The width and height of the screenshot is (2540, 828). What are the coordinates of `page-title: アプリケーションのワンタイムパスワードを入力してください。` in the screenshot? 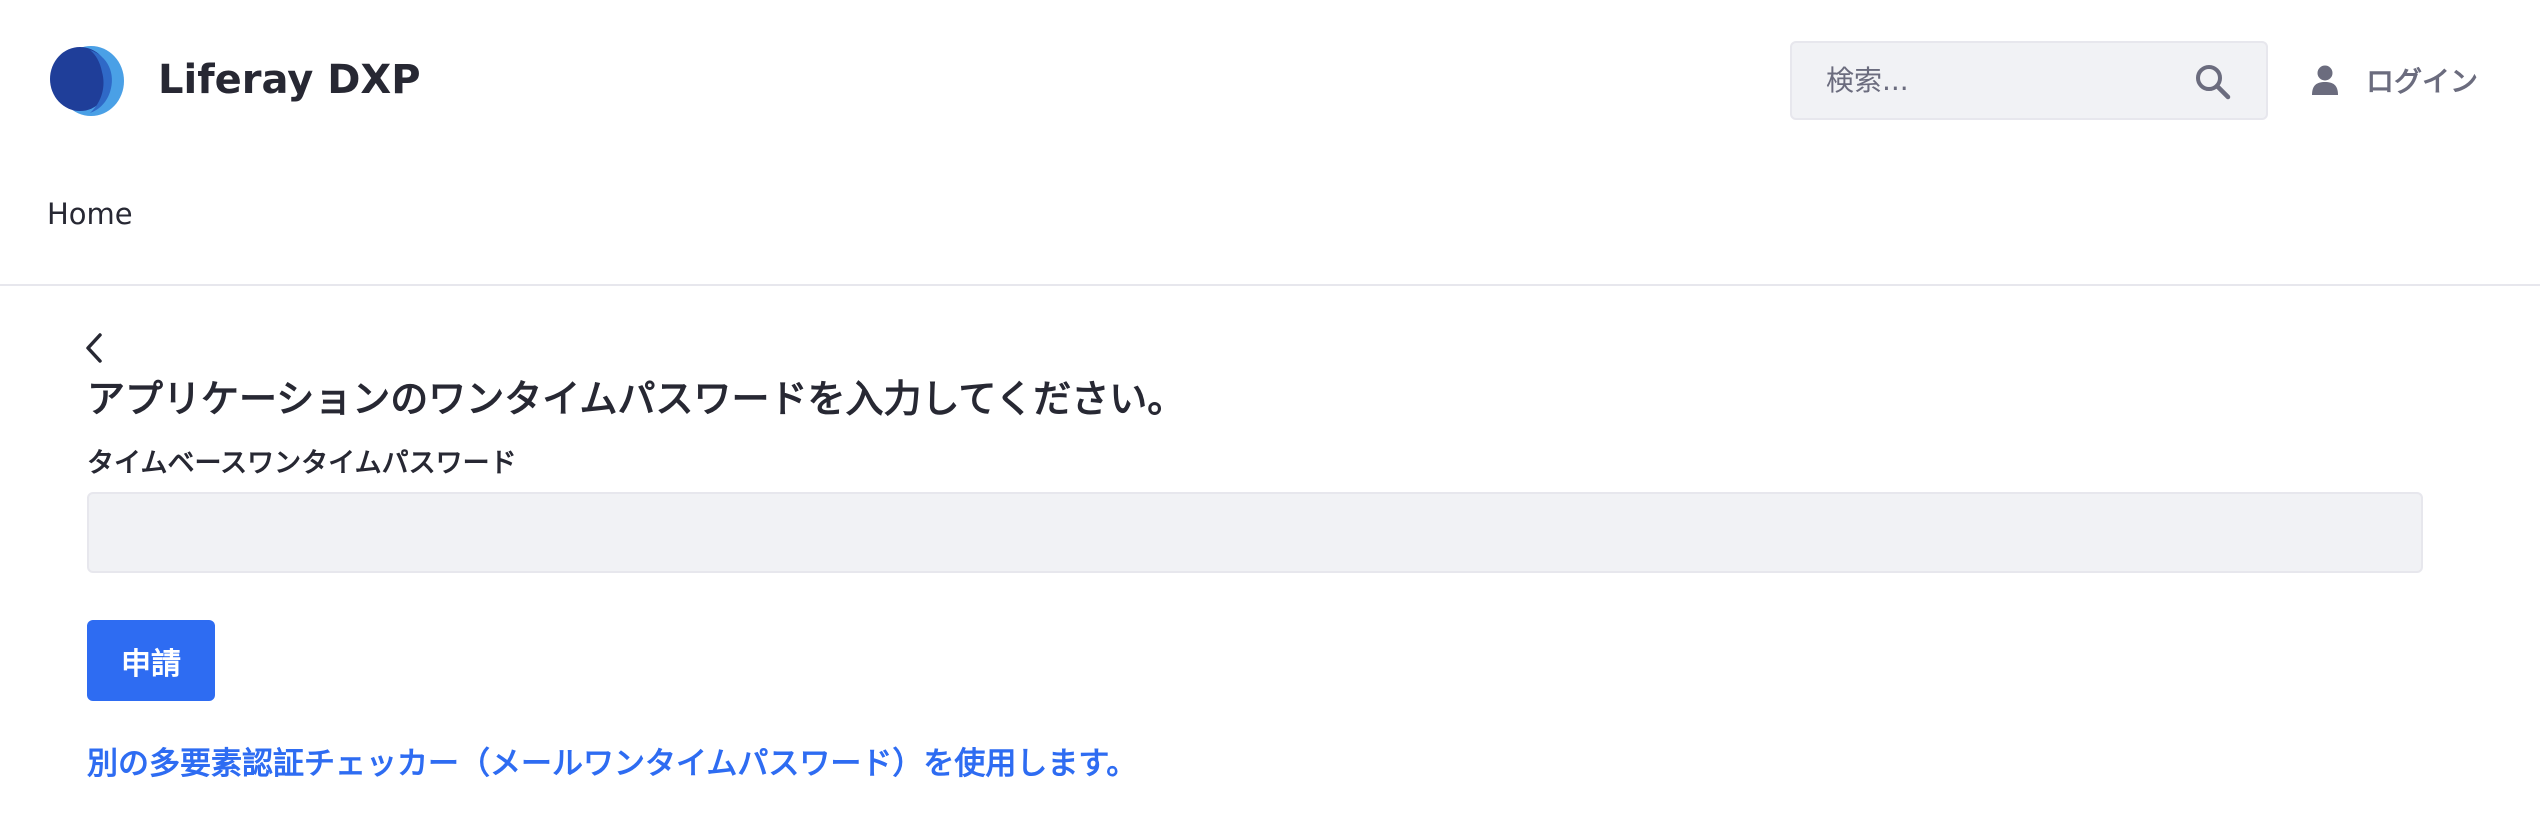 It's located at (636, 399).